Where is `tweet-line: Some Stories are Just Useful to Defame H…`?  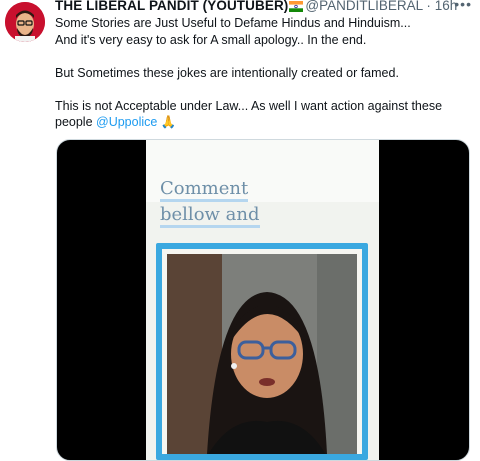
tweet-line: Some Stories are Just Useful to Defame H… is located at coordinates (233, 23).